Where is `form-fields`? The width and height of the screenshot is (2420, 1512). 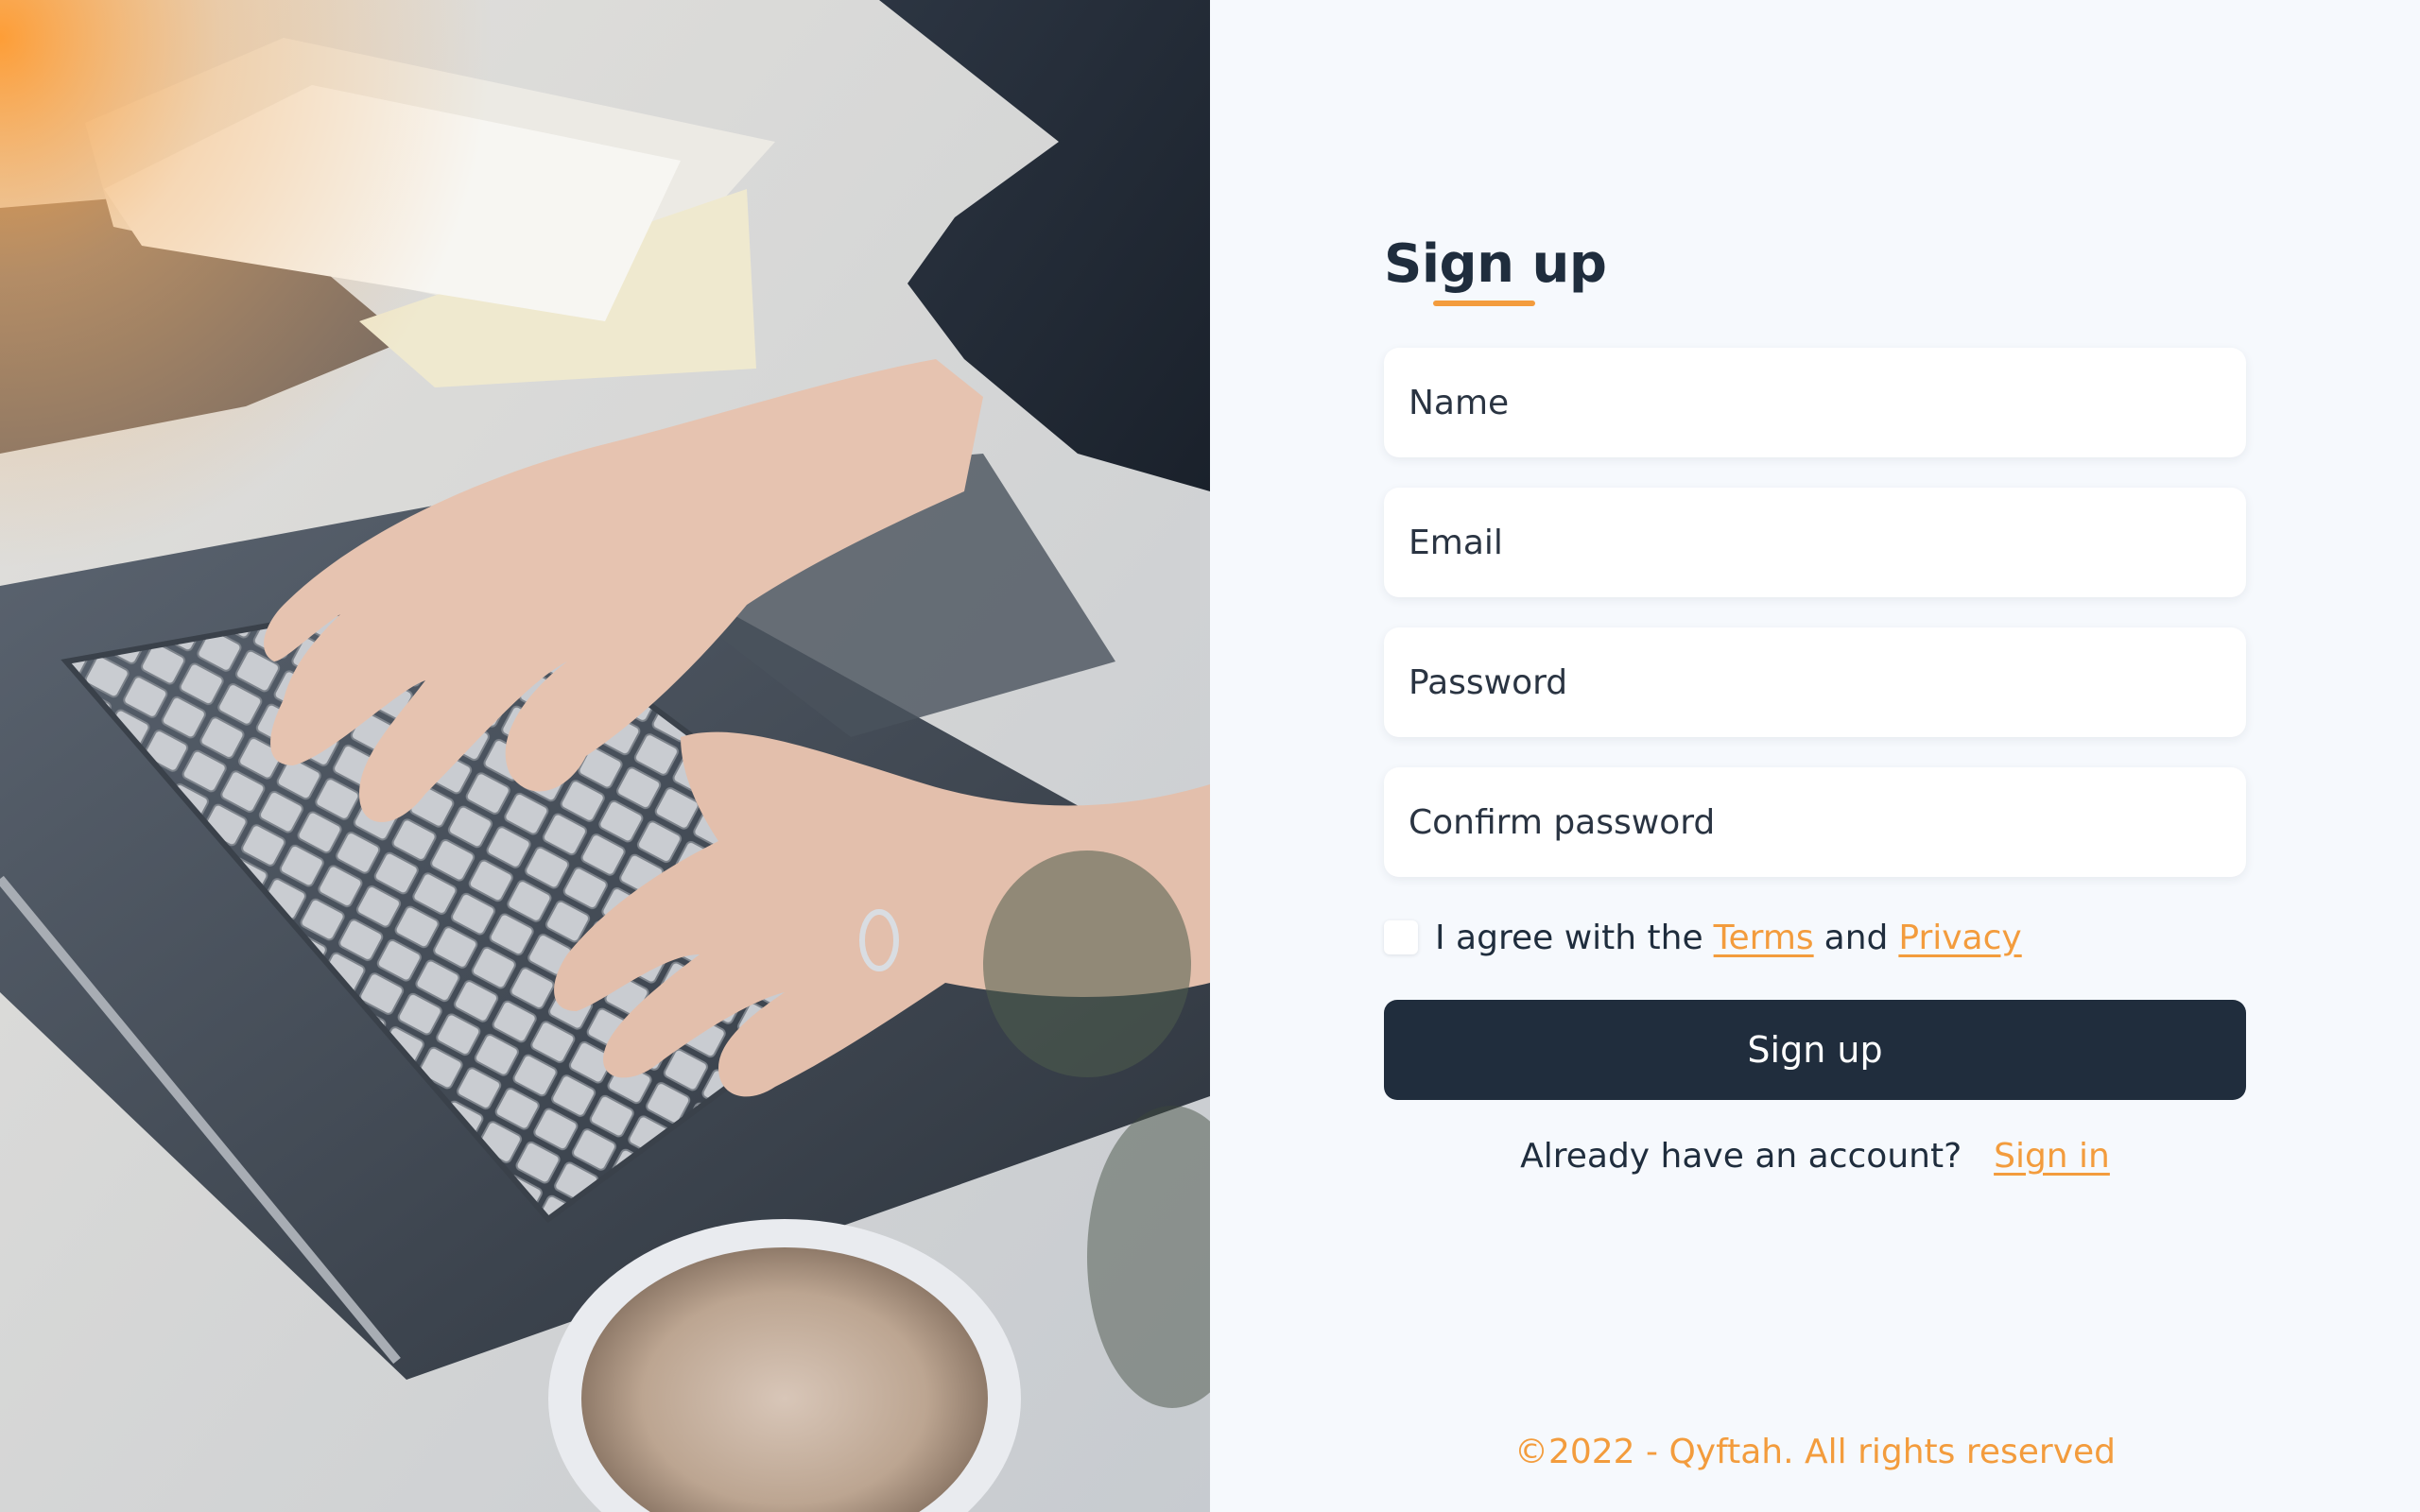
form-fields is located at coordinates (1815, 612).